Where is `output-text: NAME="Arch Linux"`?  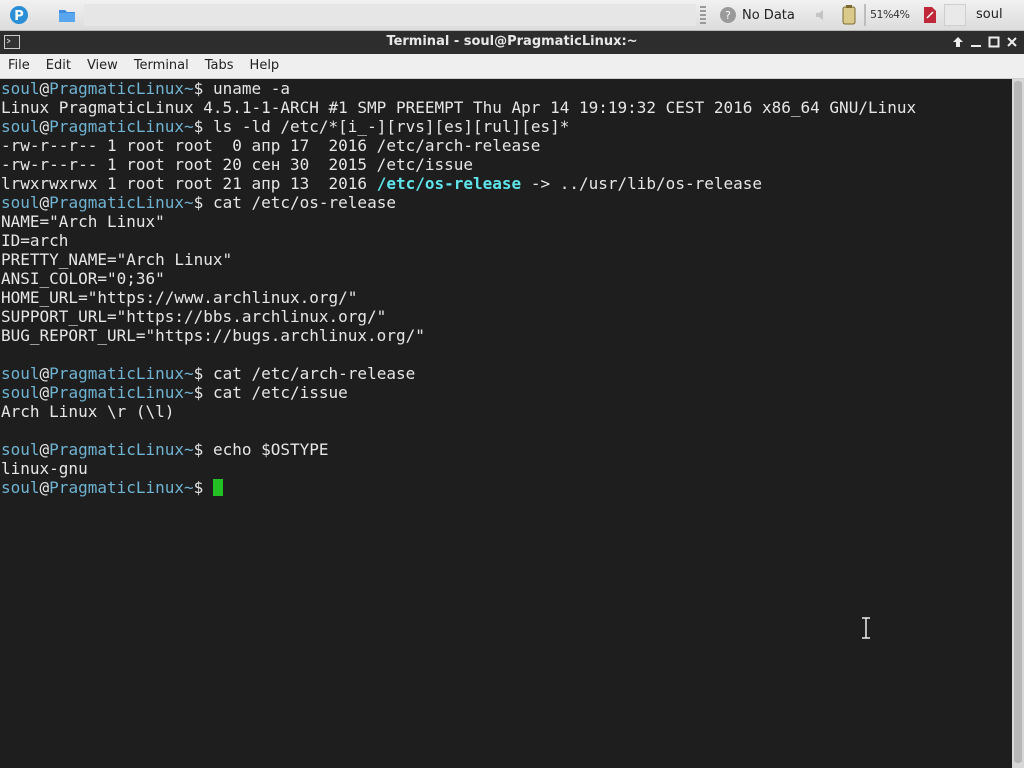
output-text: NAME="Arch Linux" is located at coordinates (83, 221).